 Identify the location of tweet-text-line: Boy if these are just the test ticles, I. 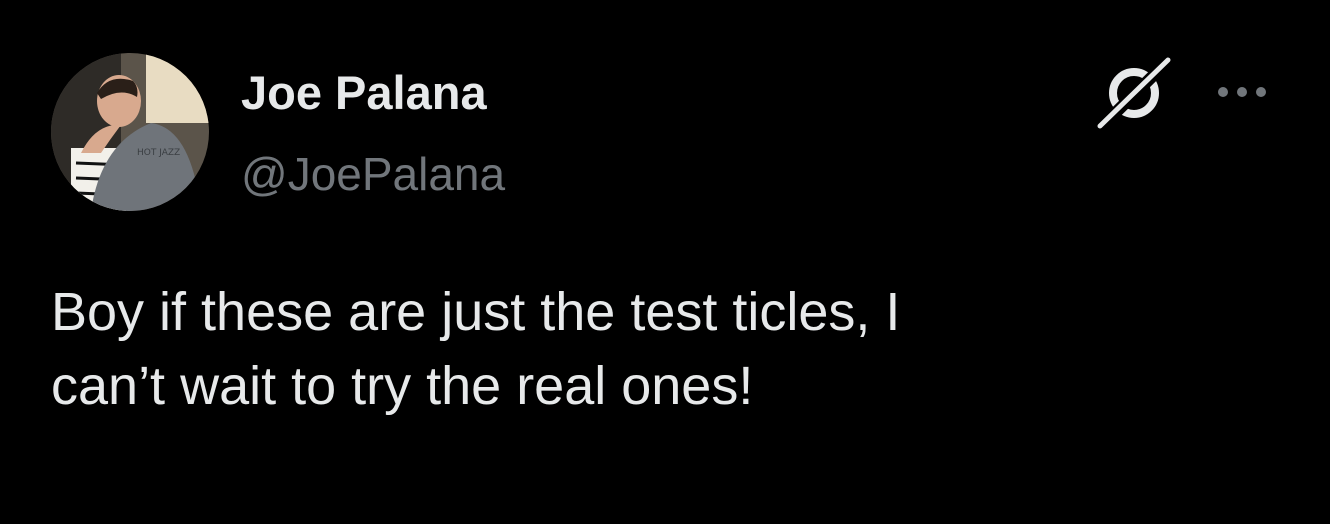
(476, 312).